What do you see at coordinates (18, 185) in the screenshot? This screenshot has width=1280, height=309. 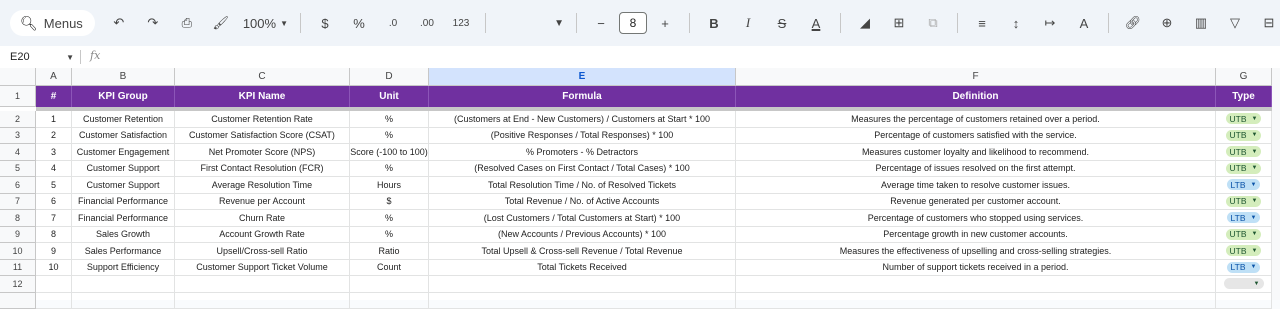 I see `row-header: 6` at bounding box center [18, 185].